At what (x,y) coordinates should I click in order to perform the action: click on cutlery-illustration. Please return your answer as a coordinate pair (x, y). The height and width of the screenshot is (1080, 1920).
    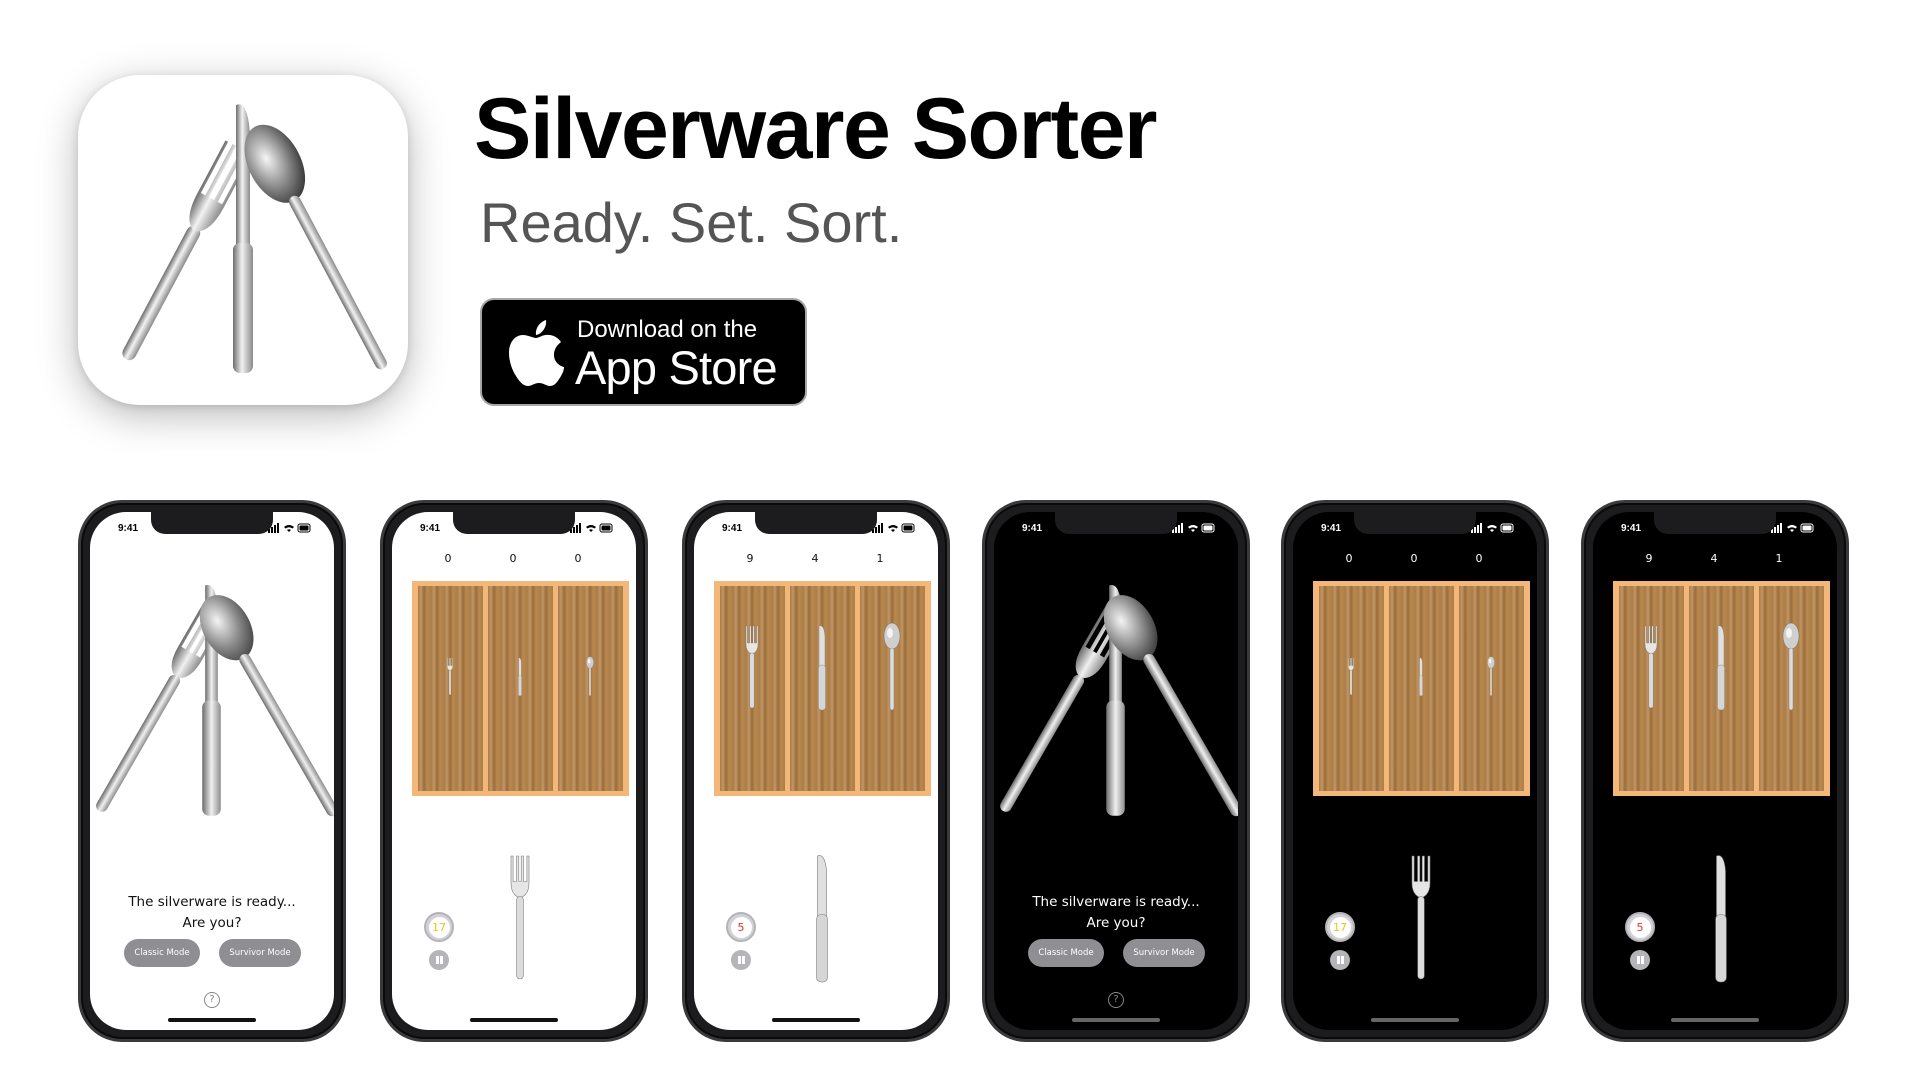
    Looking at the image, I should click on (1119, 700).